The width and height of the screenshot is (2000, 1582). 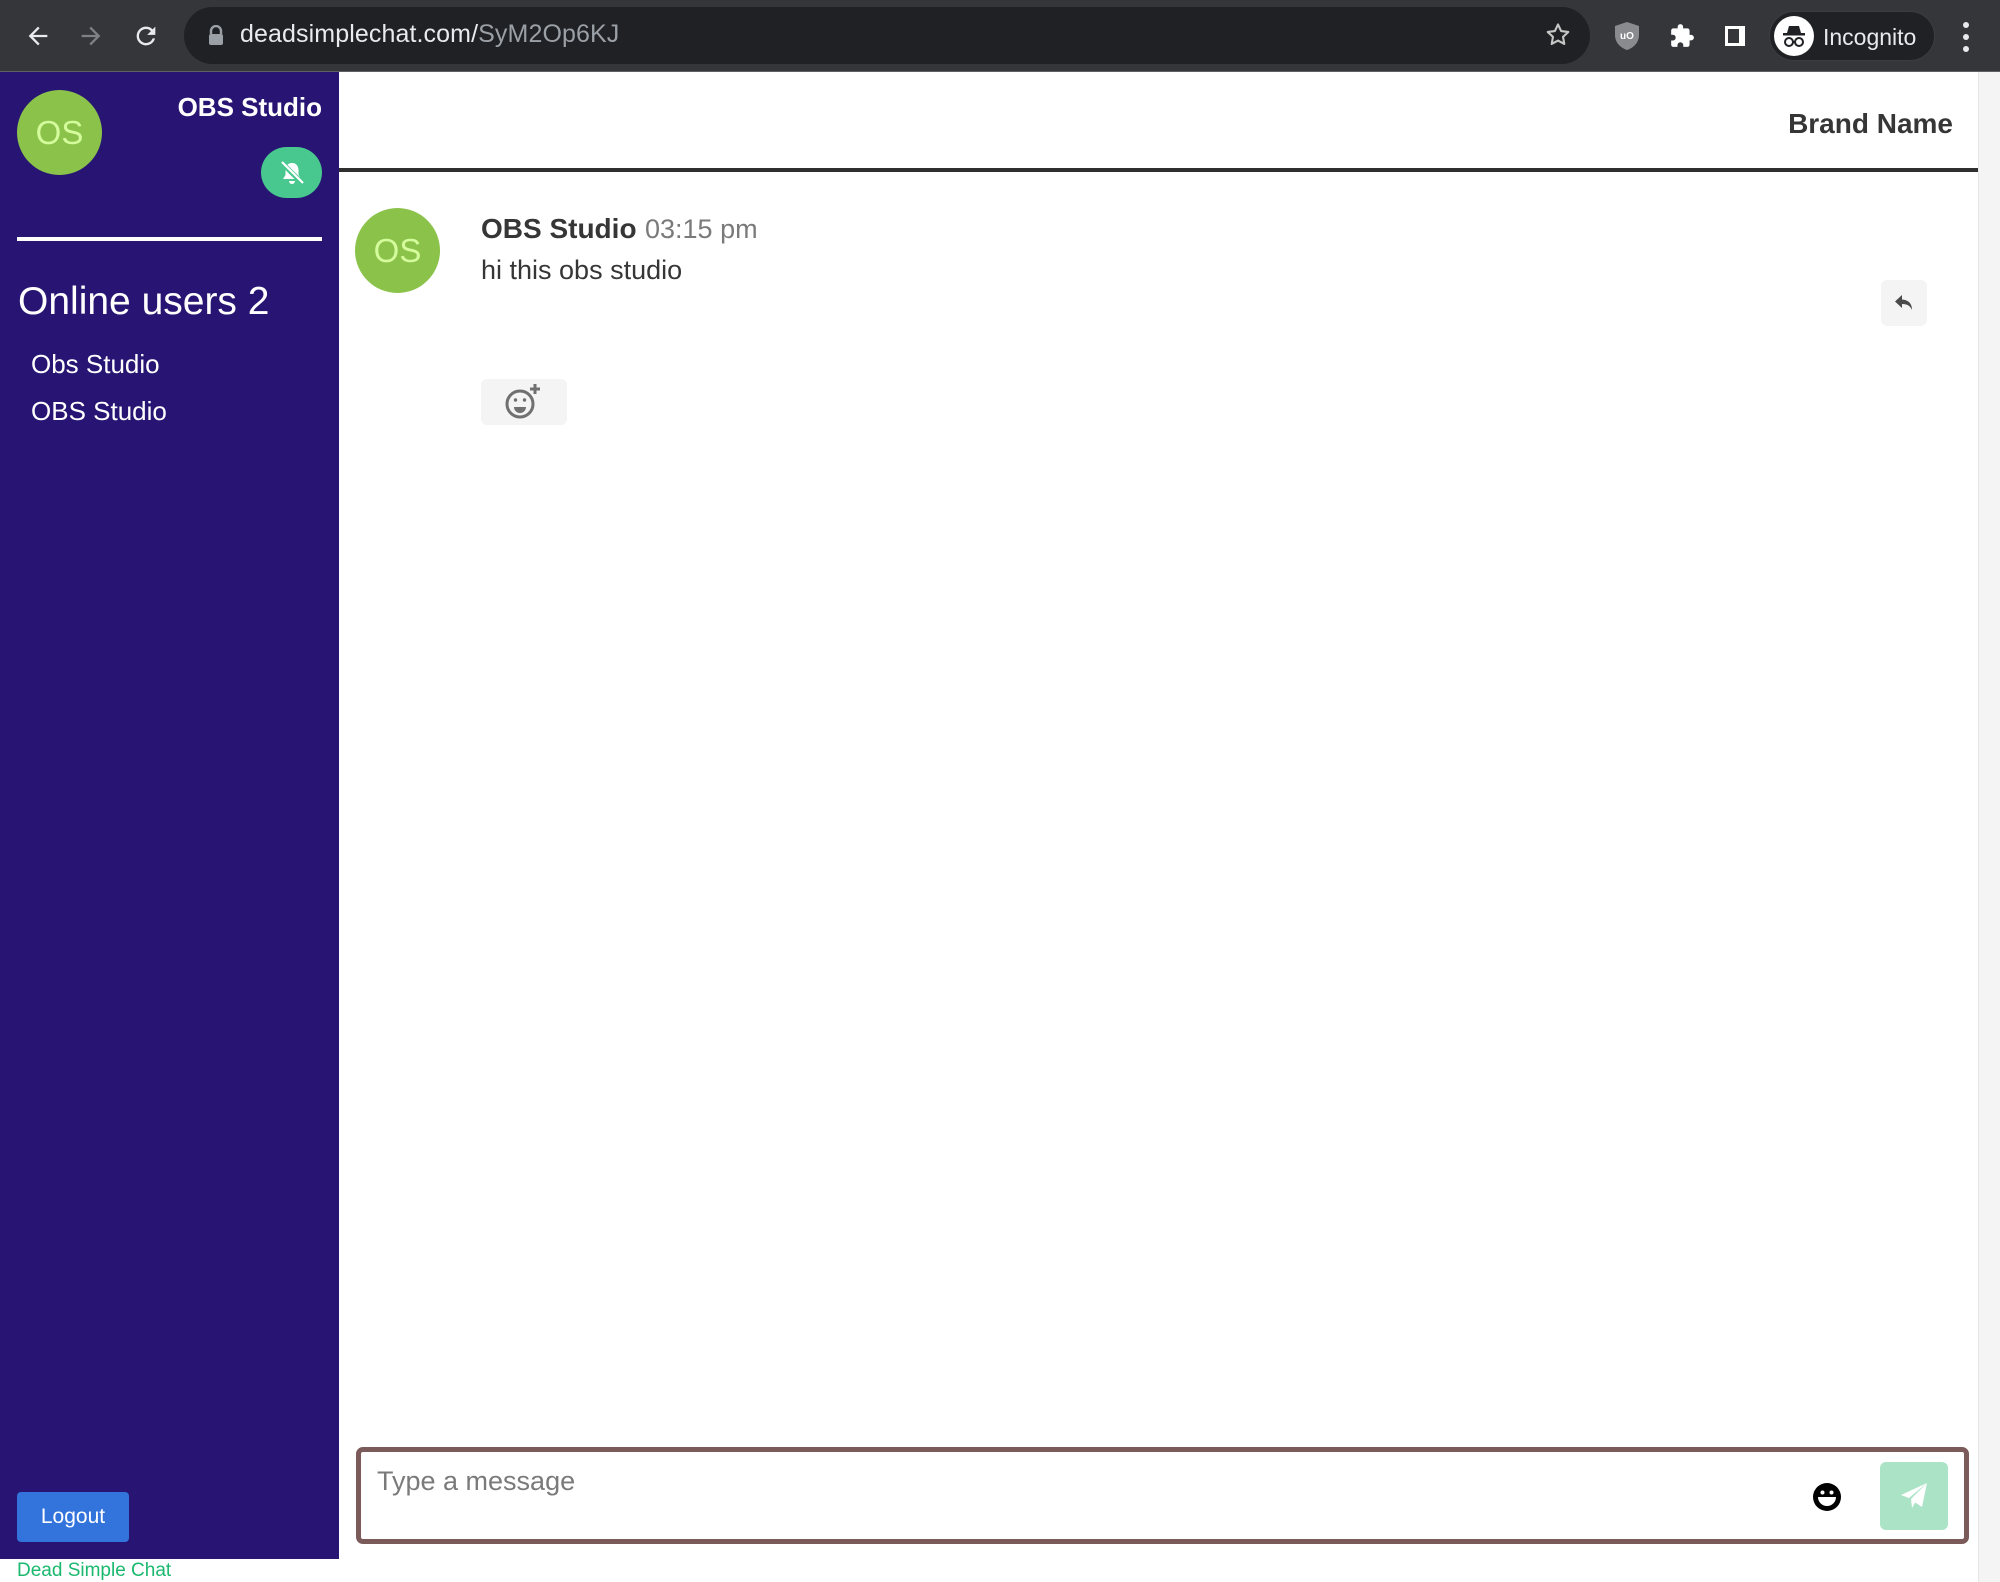 I want to click on message-composer, so click(x=1162, y=1495).